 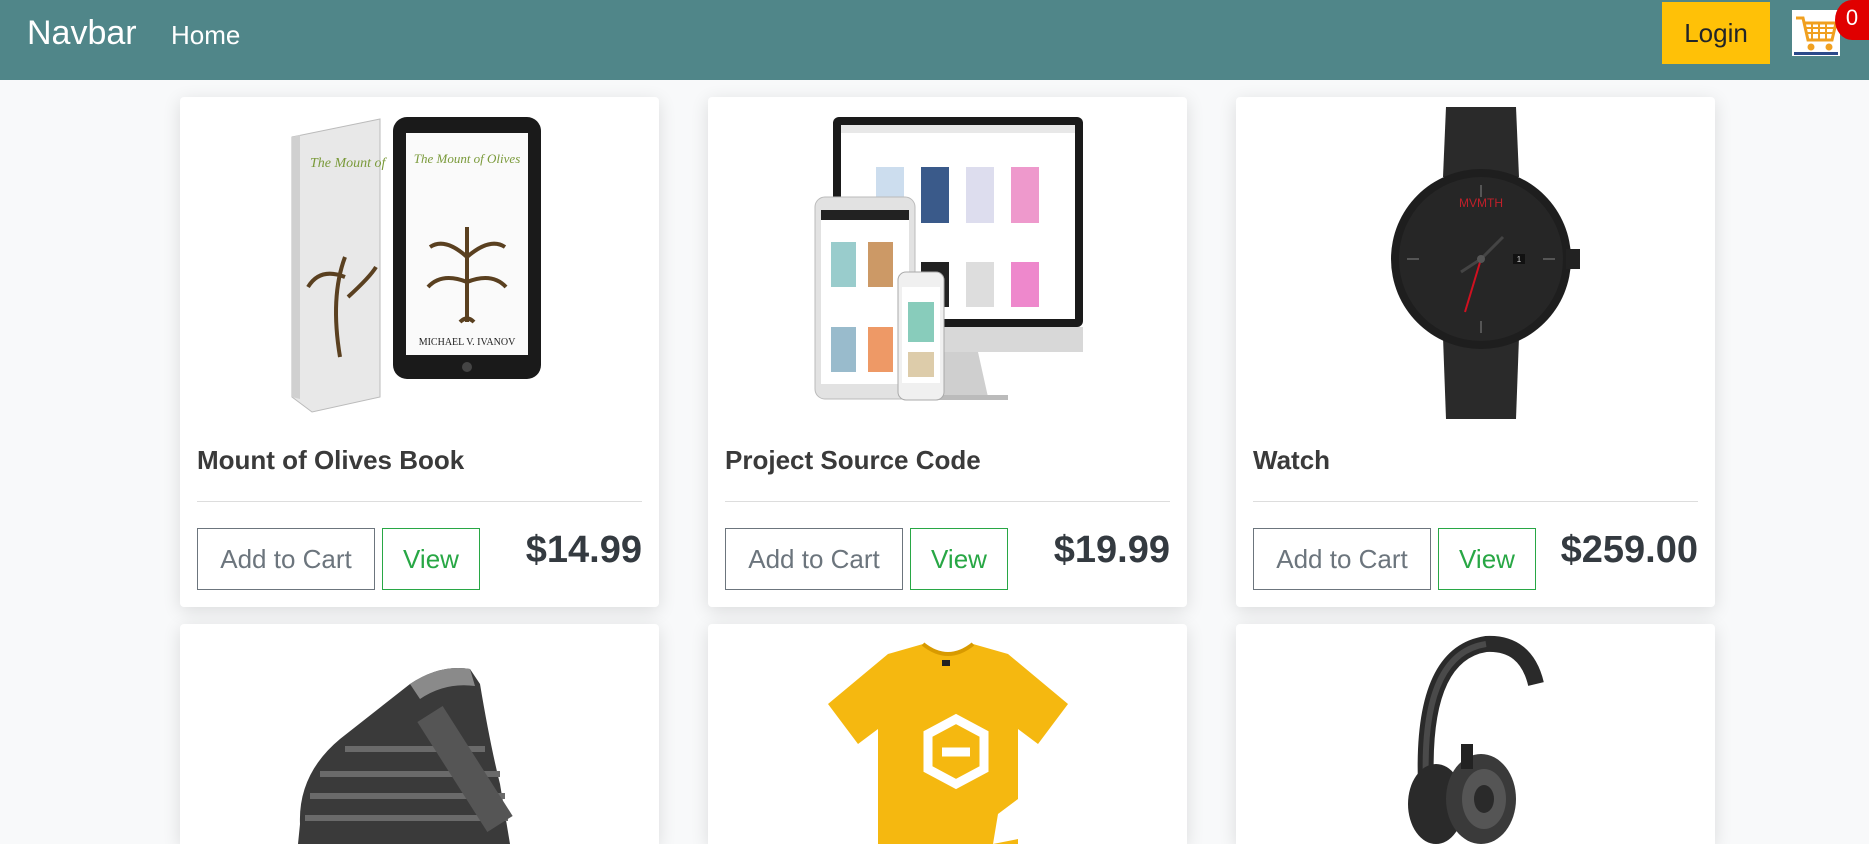 What do you see at coordinates (934, 40) in the screenshot?
I see `navbar: Navbar Home Login 0` at bounding box center [934, 40].